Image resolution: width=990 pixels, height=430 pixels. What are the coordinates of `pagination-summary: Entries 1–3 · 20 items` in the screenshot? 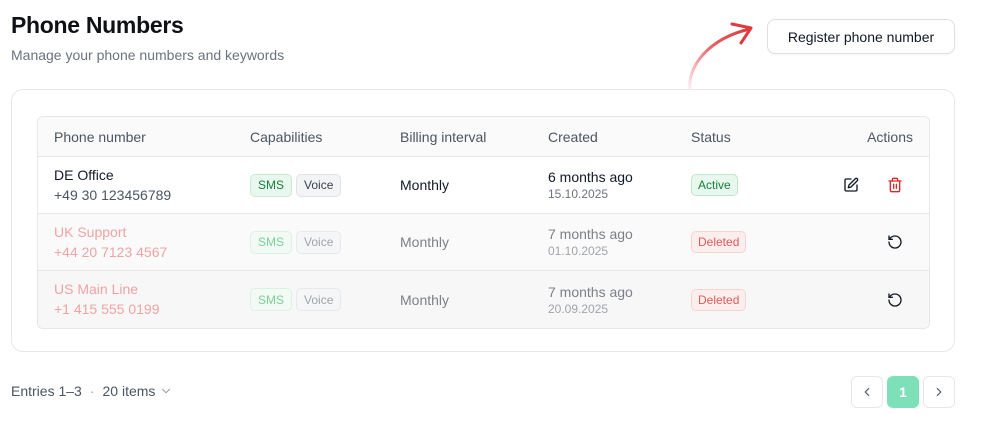 It's located at (92, 391).